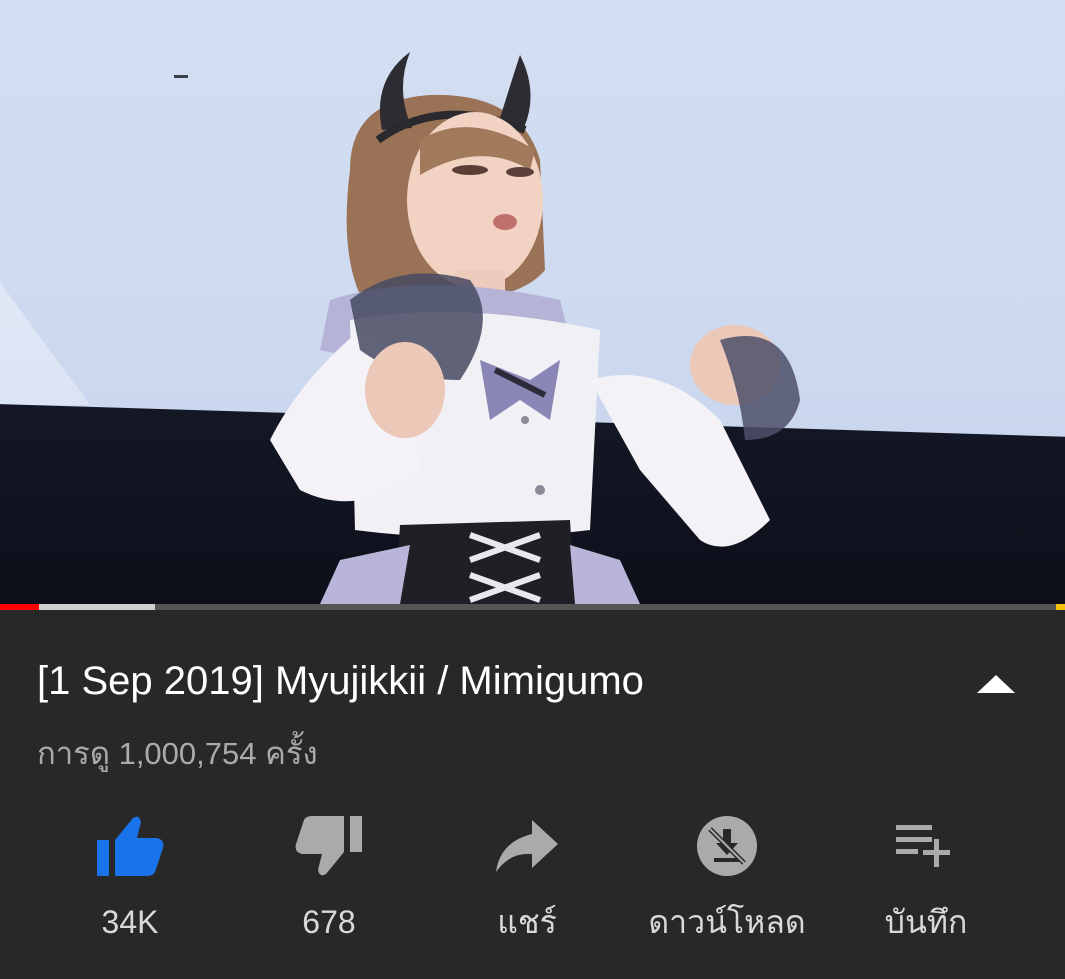 The width and height of the screenshot is (1065, 979). Describe the element at coordinates (328, 846) in the screenshot. I see `thumb-down-icon` at that location.